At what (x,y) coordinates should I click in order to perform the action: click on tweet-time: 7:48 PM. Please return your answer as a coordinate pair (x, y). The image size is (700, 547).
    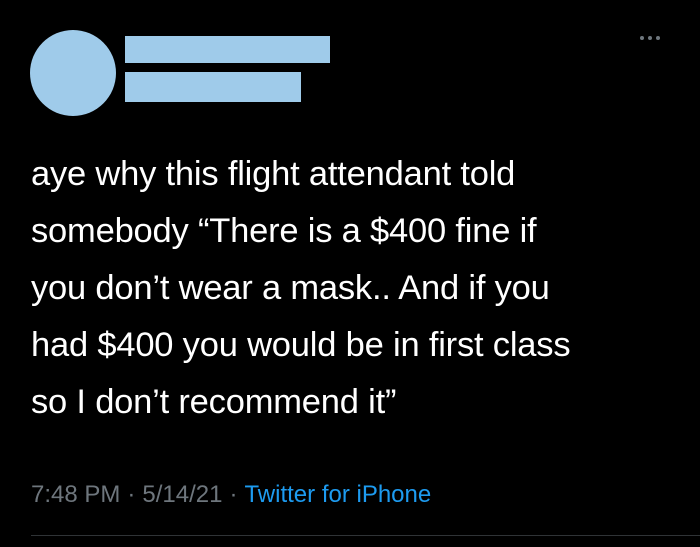
    Looking at the image, I should click on (75, 495).